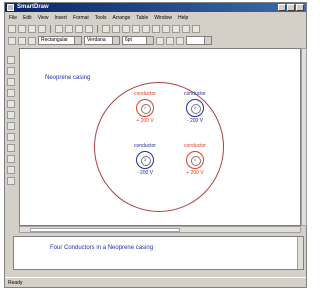 Image resolution: width=320 pixels, height=292 pixels. Describe the element at coordinates (81, 18) in the screenshot. I see `menu-format: Format` at that location.